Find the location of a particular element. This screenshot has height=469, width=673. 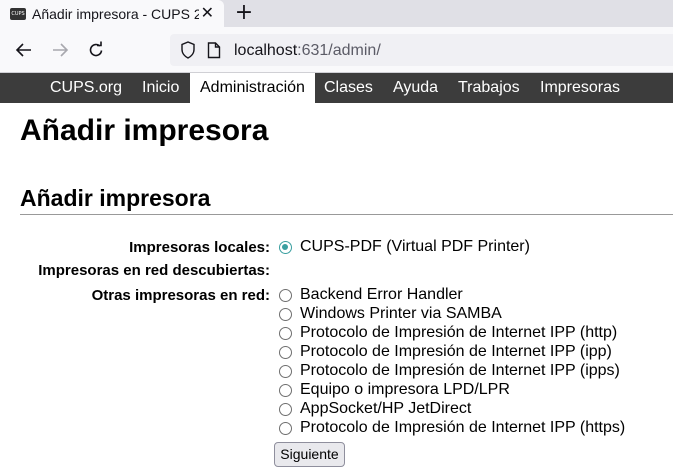

back-button is located at coordinates (24, 50).